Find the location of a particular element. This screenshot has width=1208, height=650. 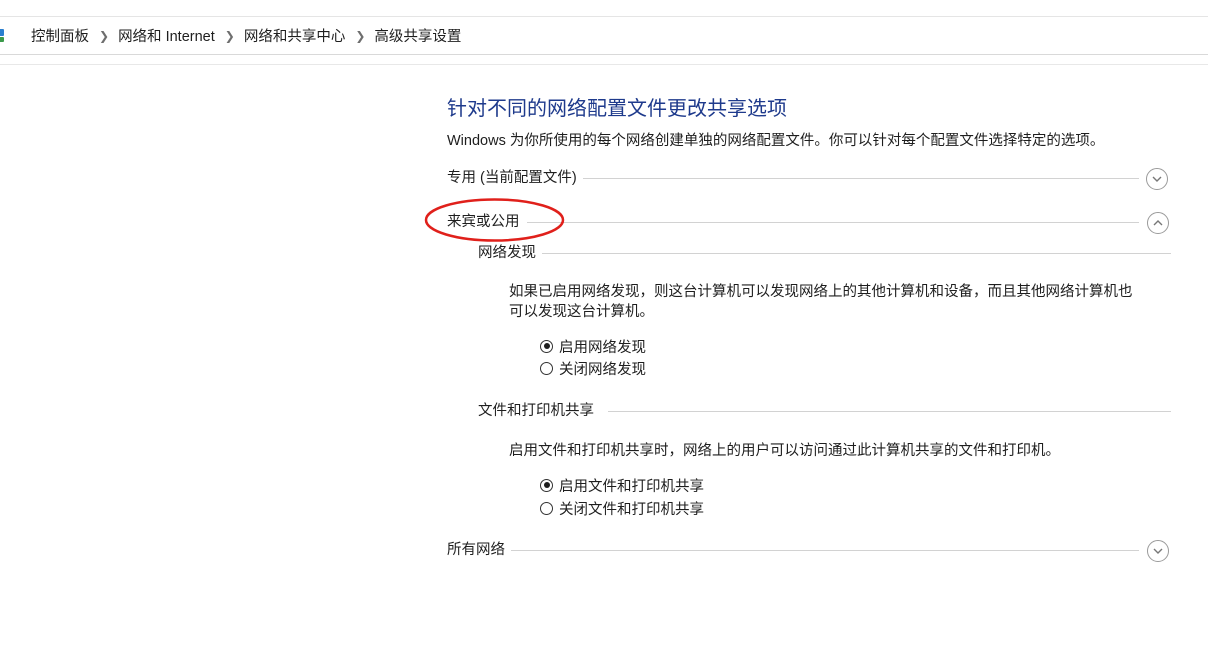

profile-all-networks-header: 所有网络 is located at coordinates (809, 551).